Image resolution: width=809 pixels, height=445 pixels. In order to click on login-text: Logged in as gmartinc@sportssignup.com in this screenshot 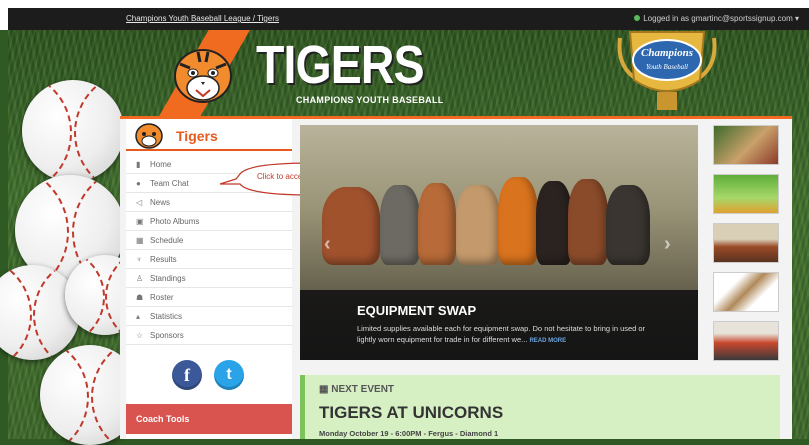, I will do `click(718, 18)`.